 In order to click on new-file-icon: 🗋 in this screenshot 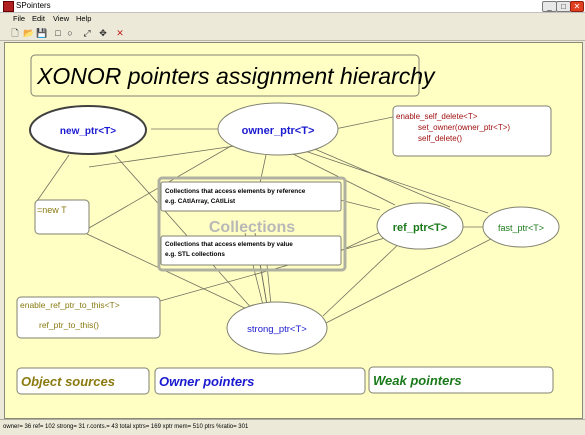, I will do `click(15, 33)`.